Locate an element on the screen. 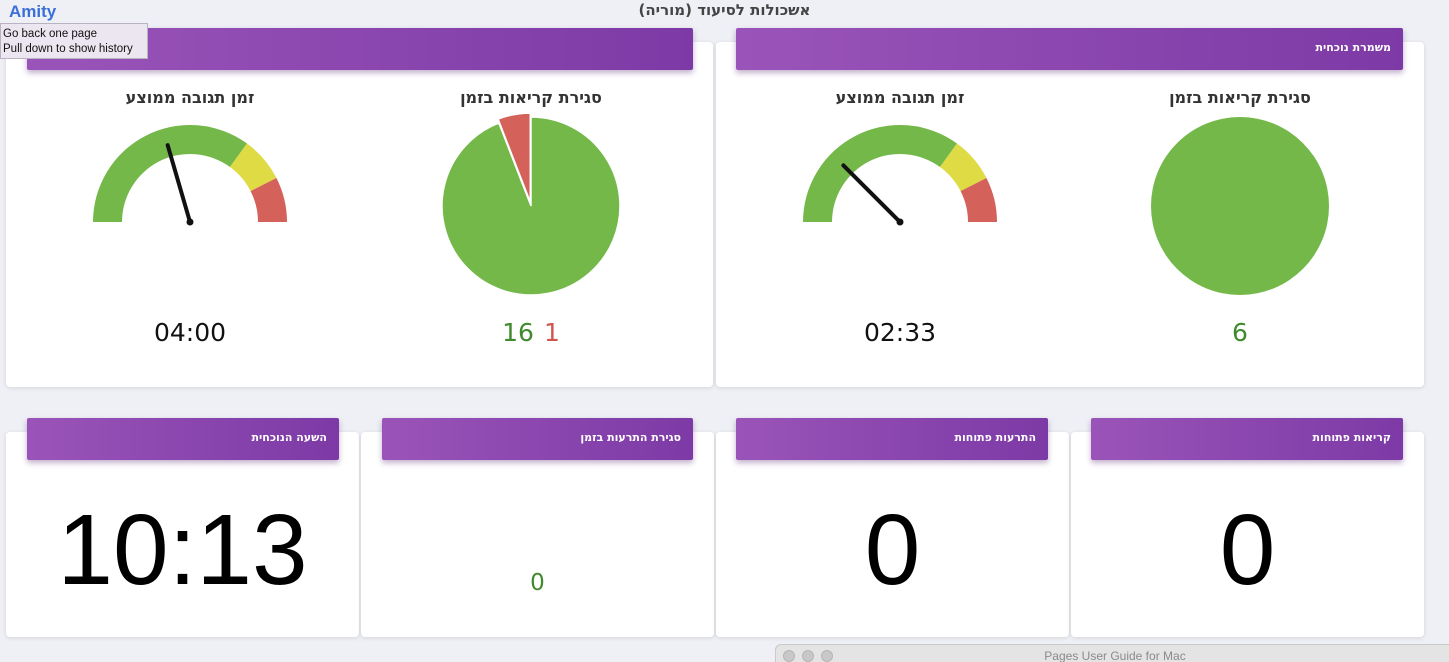 Image resolution: width=1449 pixels, height=662 pixels. card-header: סגירת התרעות בזמן is located at coordinates (537, 439).